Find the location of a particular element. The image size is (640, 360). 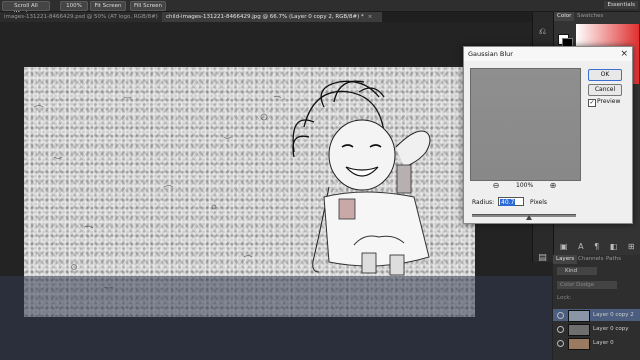

ok-button: OK is located at coordinates (605, 75).